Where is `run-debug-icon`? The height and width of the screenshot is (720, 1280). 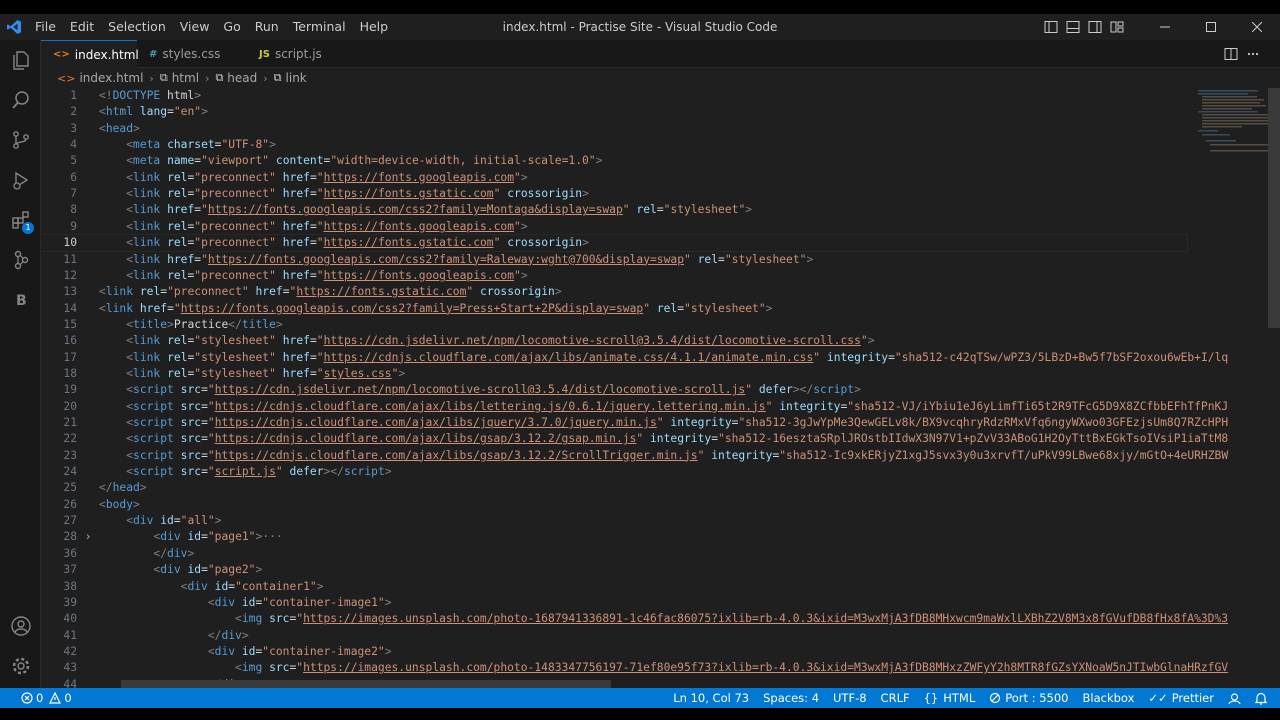 run-debug-icon is located at coordinates (20, 180).